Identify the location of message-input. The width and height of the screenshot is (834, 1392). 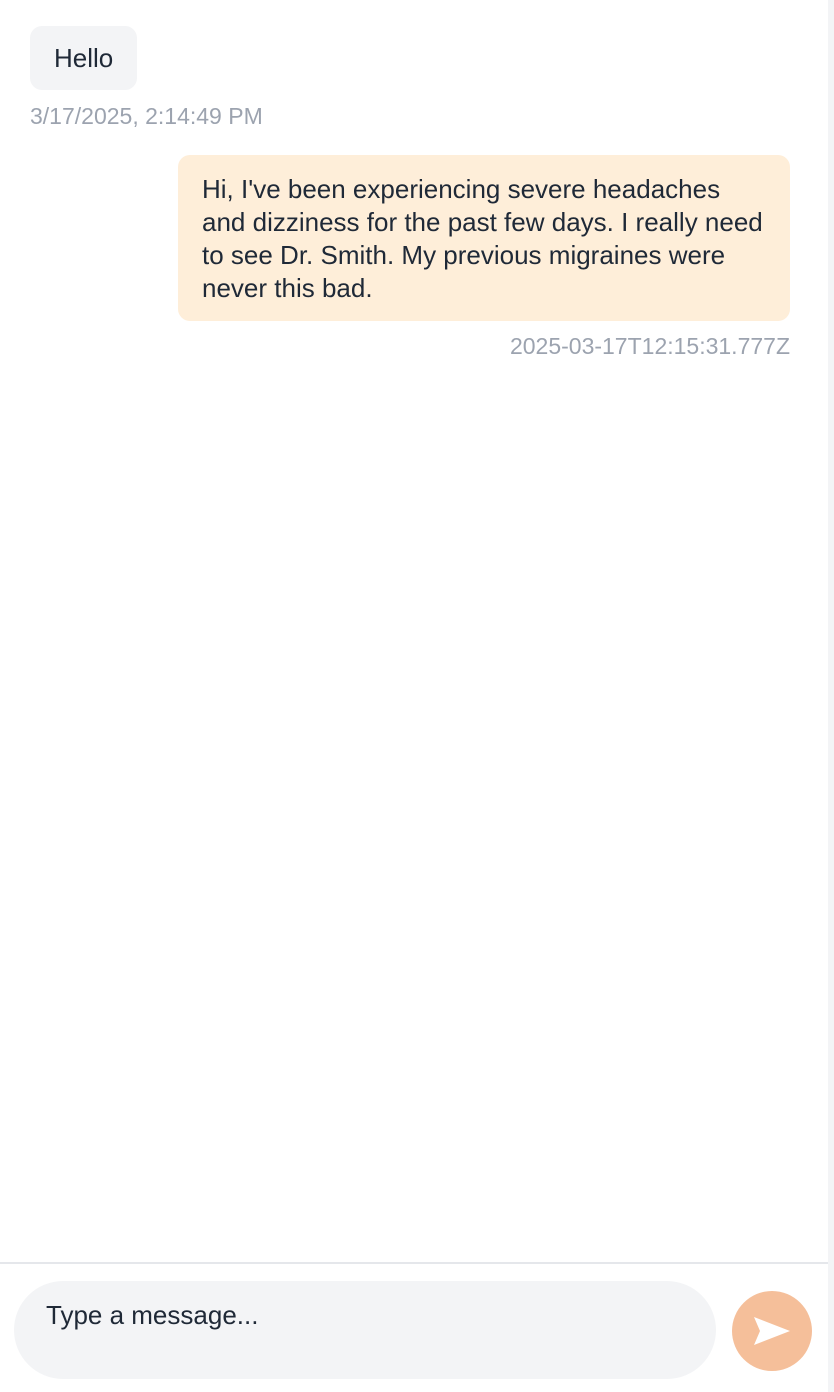
(366, 1315).